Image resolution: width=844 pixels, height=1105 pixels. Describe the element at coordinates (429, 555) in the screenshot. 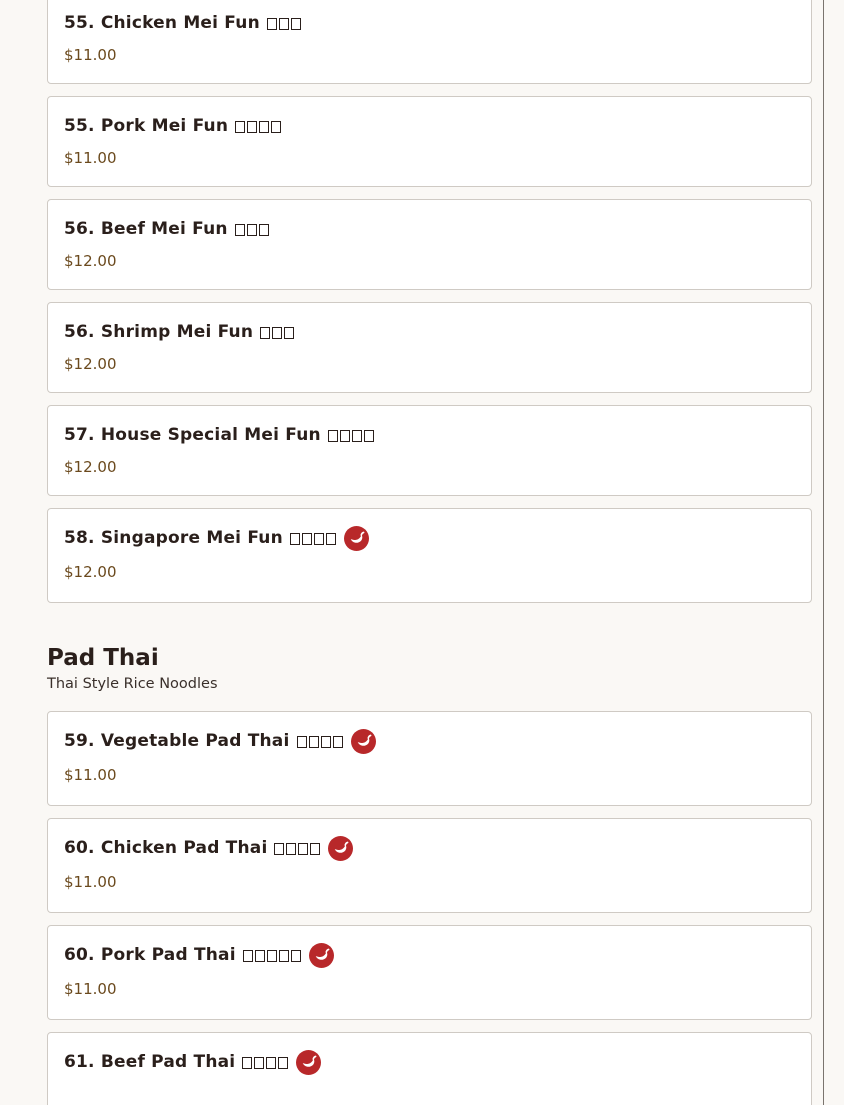

I see `menu-item-card: 58. Singapore Mei Fun $12.00` at that location.